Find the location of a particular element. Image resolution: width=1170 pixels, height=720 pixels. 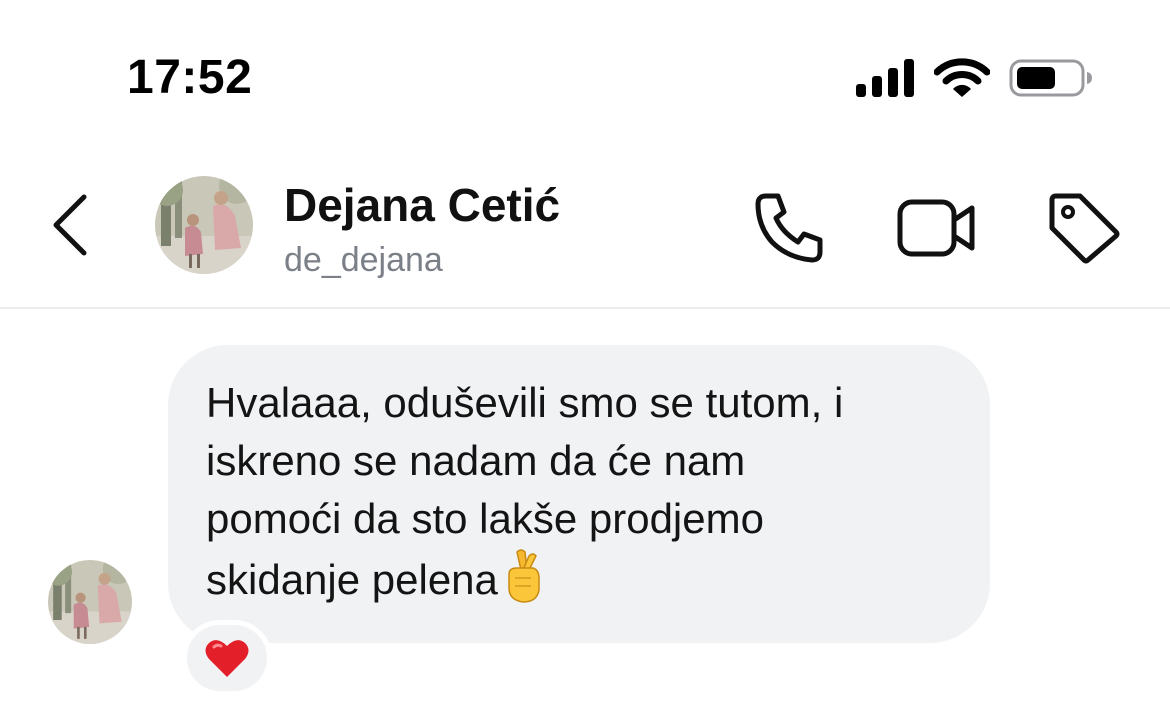

message-line: skidanje pelena is located at coordinates (352, 579).